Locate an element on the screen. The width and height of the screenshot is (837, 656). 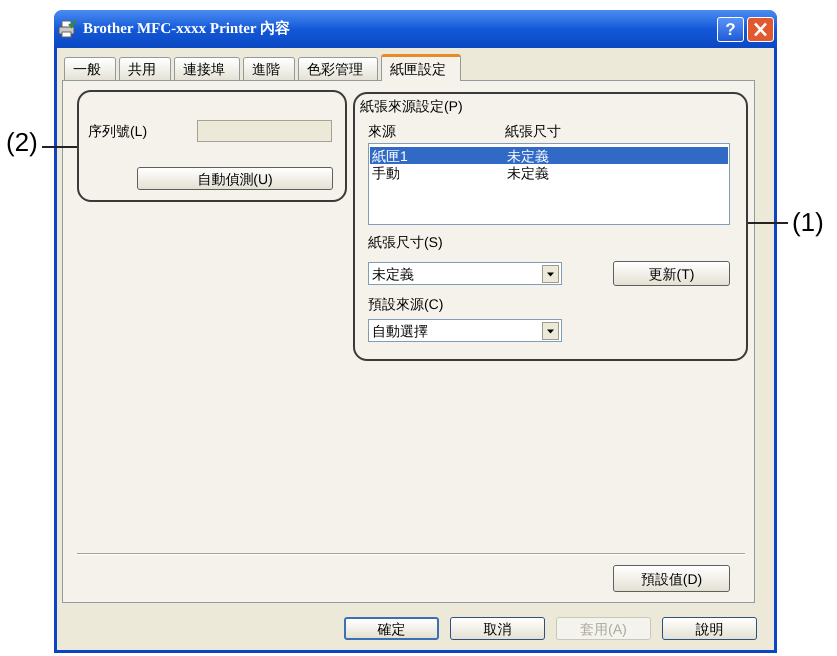
close-icon is located at coordinates (760, 29).